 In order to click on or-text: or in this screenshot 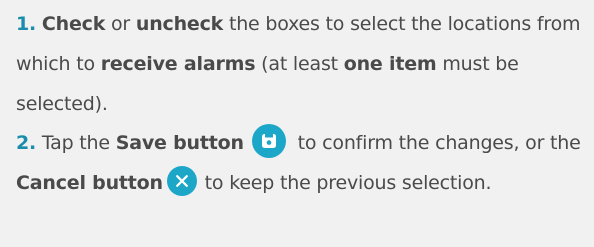, I will do `click(120, 24)`.